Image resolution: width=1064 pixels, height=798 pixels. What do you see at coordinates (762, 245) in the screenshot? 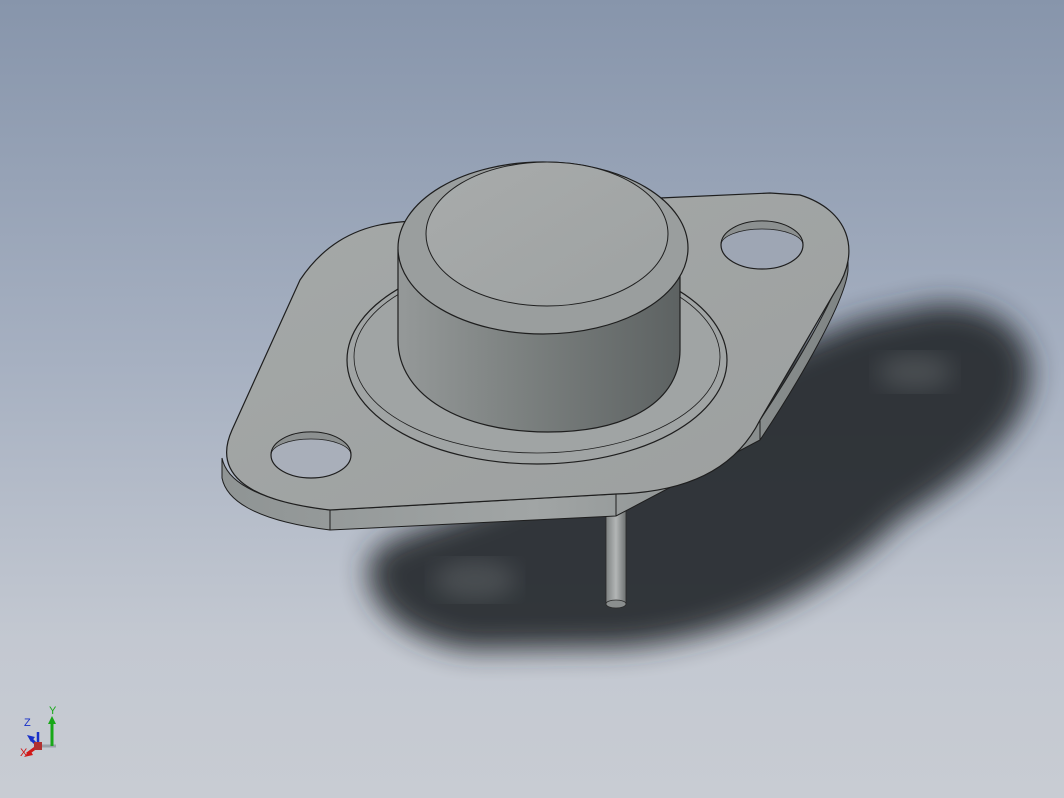
I see `mounting-hole-right` at bounding box center [762, 245].